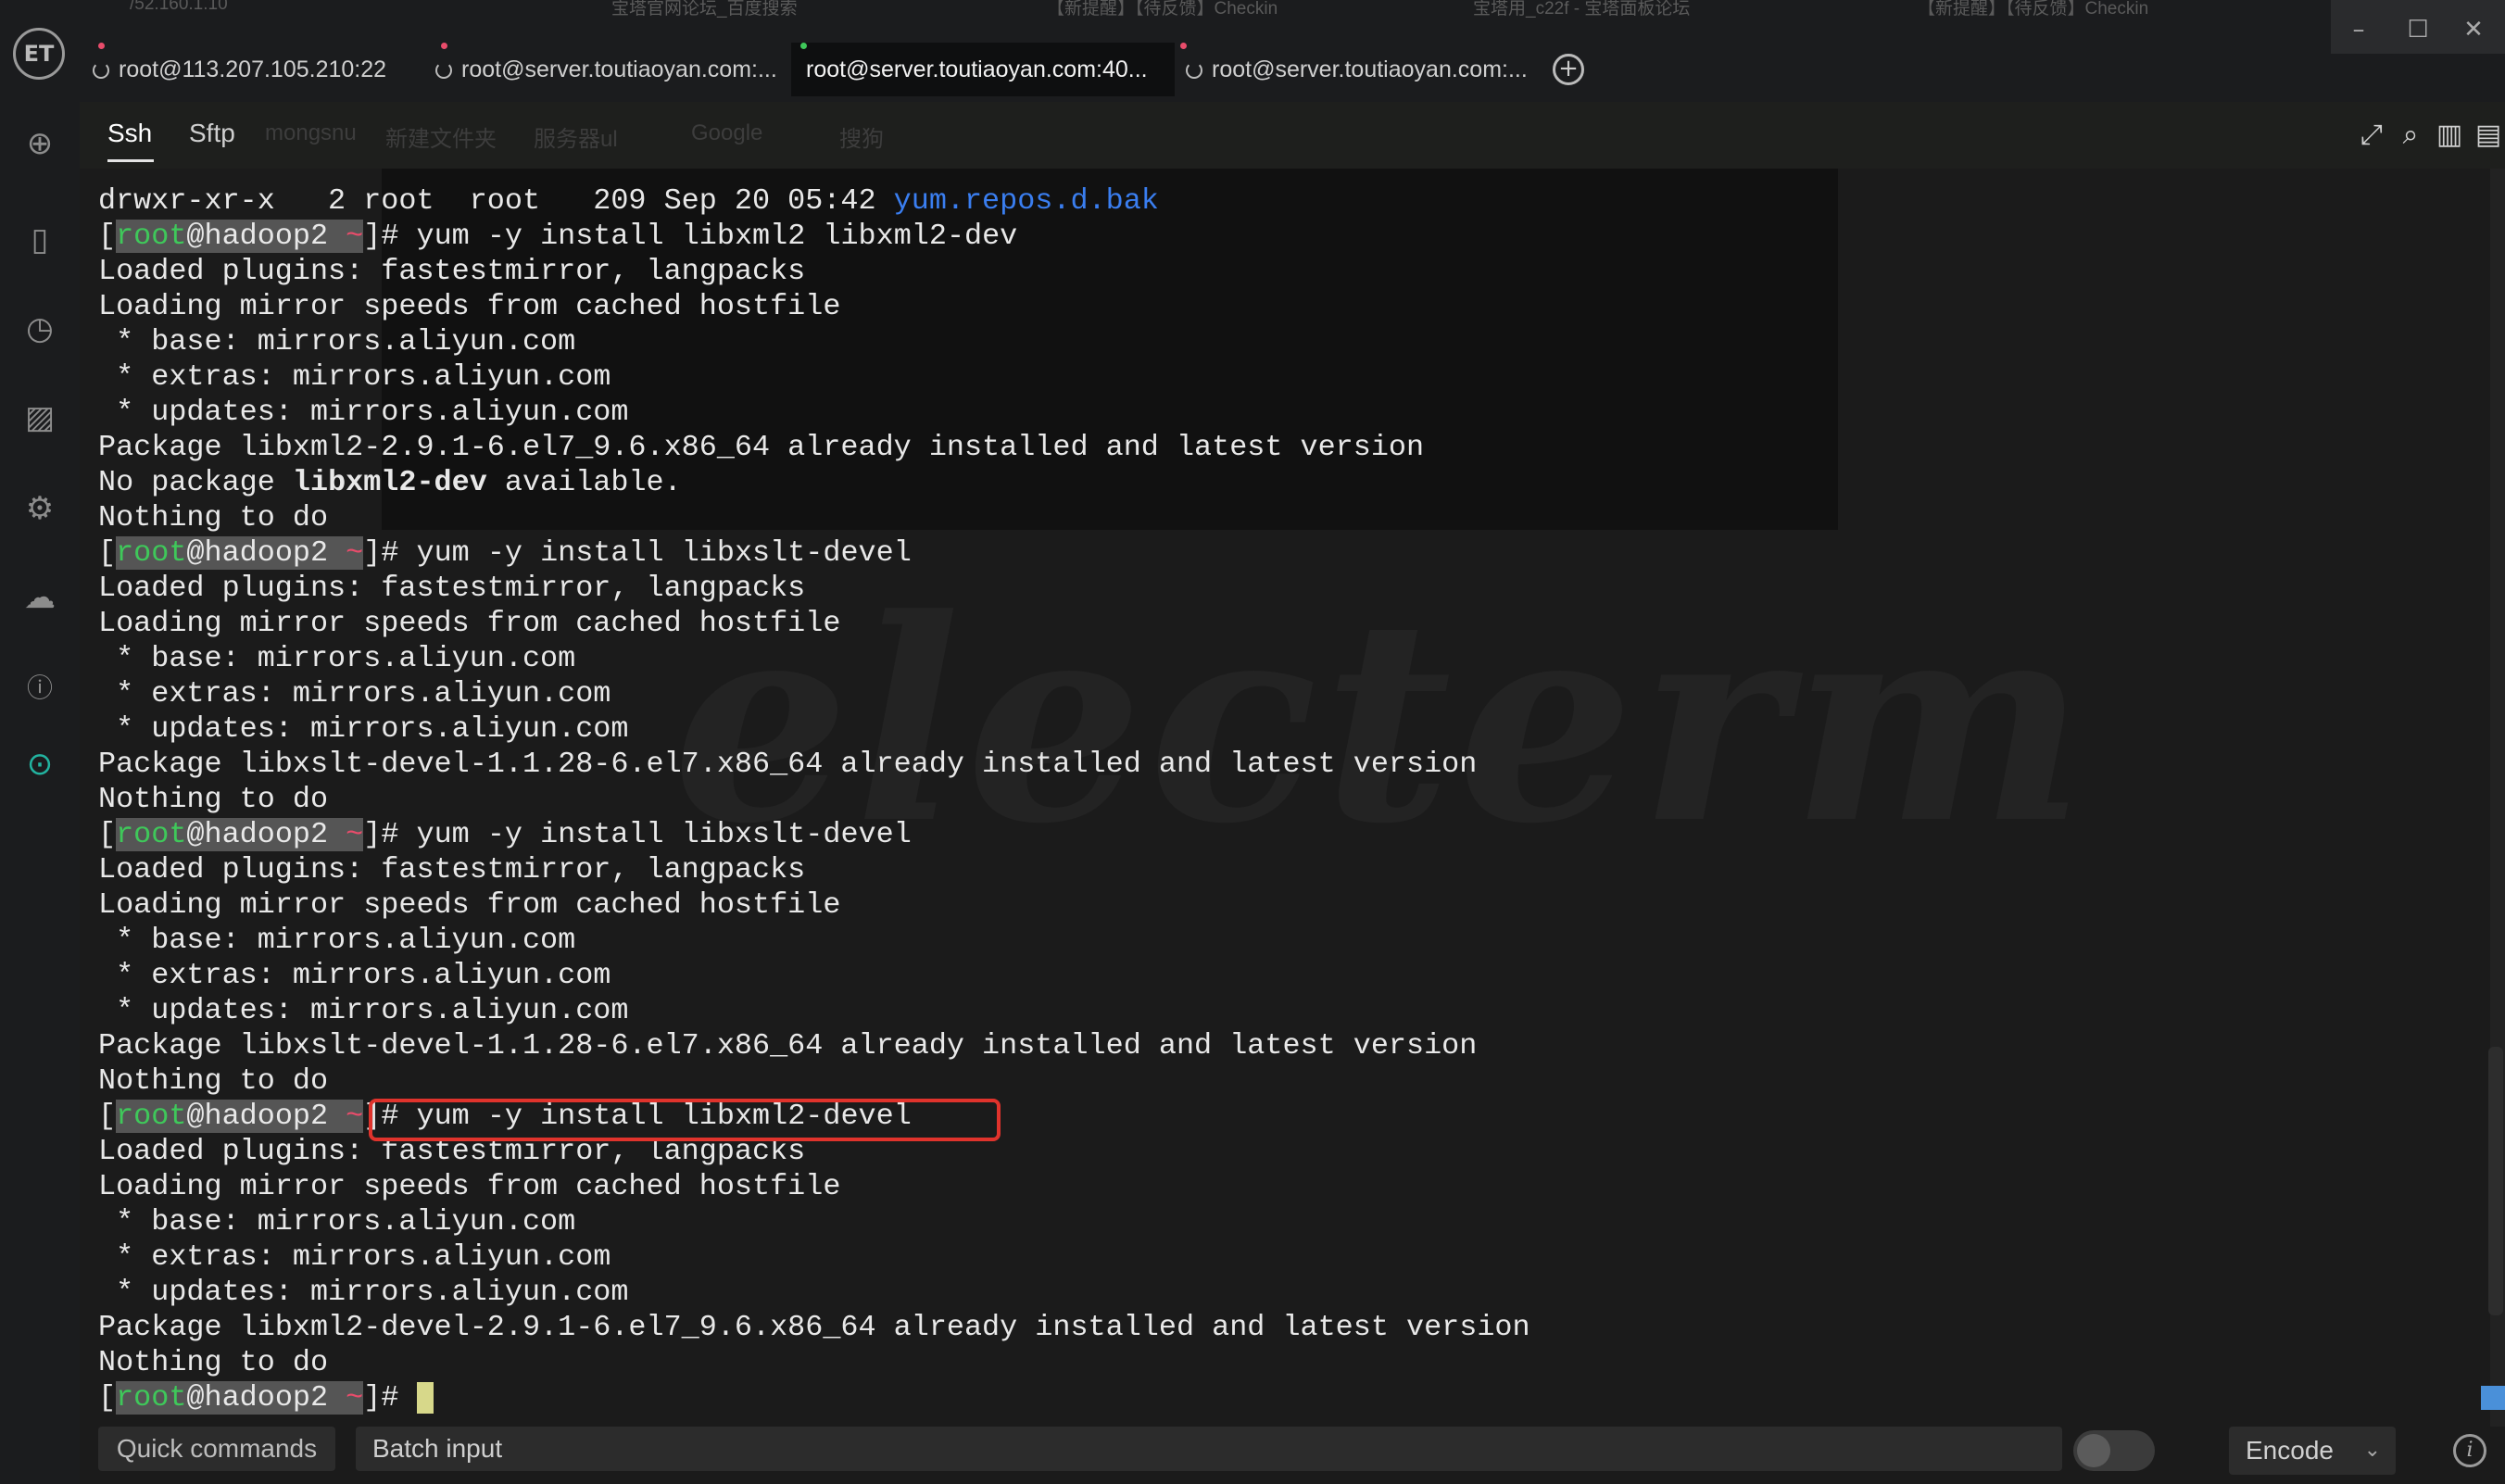  Describe the element at coordinates (2418, 30) in the screenshot. I see `maximize-icon: ☐` at that location.